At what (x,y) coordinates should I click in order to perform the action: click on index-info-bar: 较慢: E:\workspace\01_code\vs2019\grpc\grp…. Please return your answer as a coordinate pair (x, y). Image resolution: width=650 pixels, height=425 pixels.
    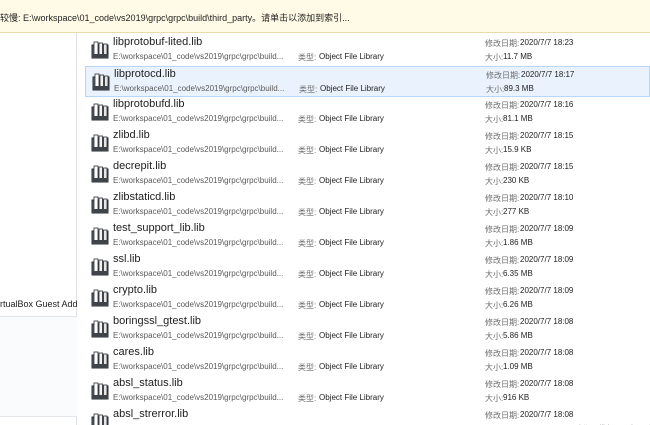
    Looking at the image, I should click on (325, 16).